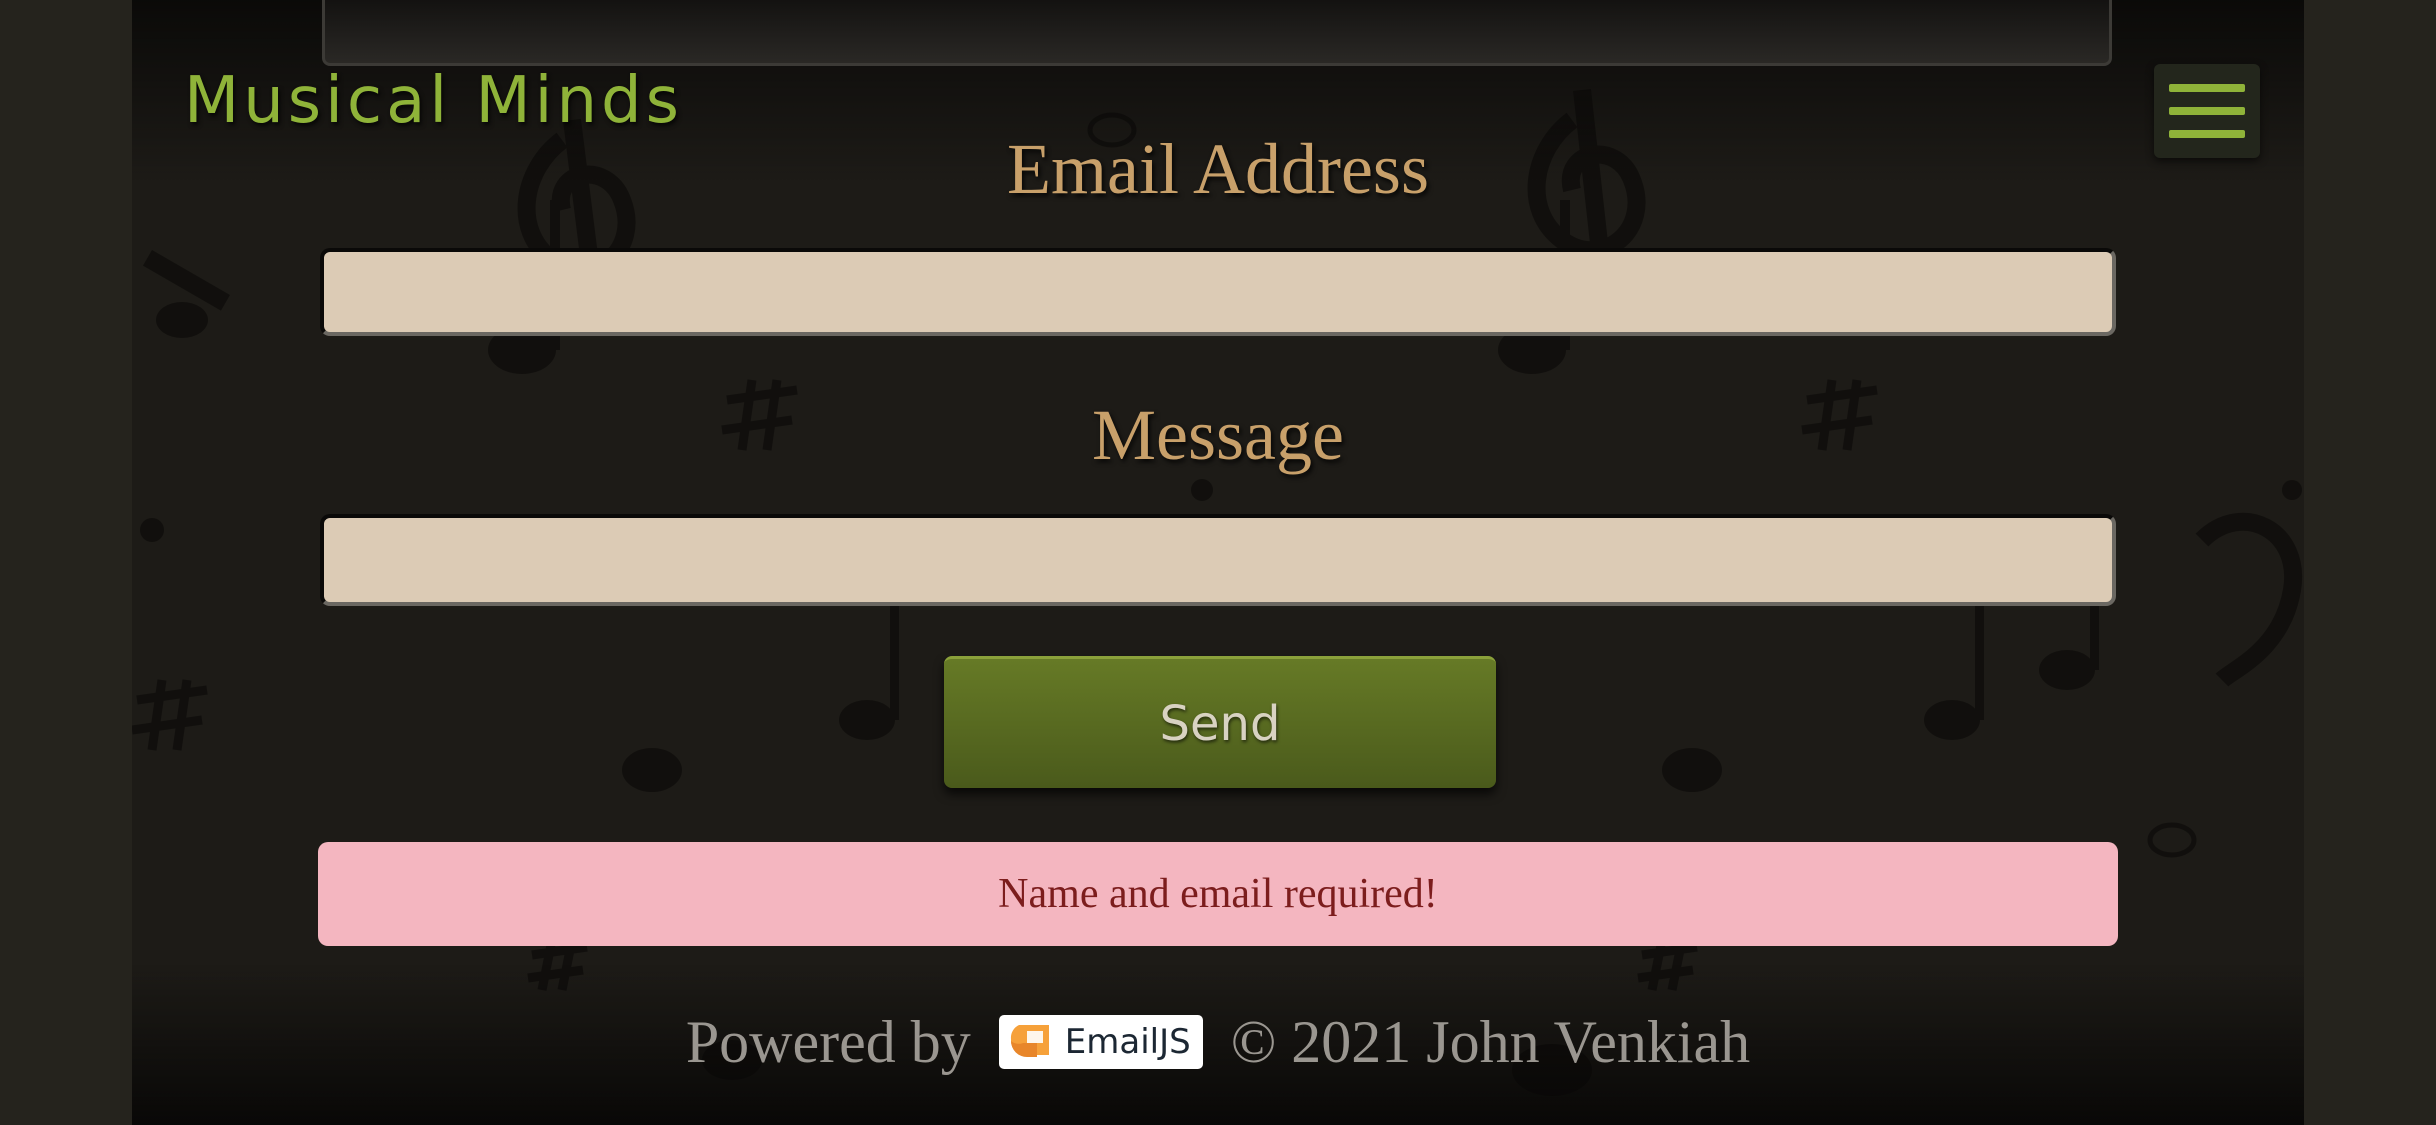 The height and width of the screenshot is (1125, 2436). What do you see at coordinates (1218, 1042) in the screenshot?
I see `footer: Powered by EmailJS © 2021 John Venkiah` at bounding box center [1218, 1042].